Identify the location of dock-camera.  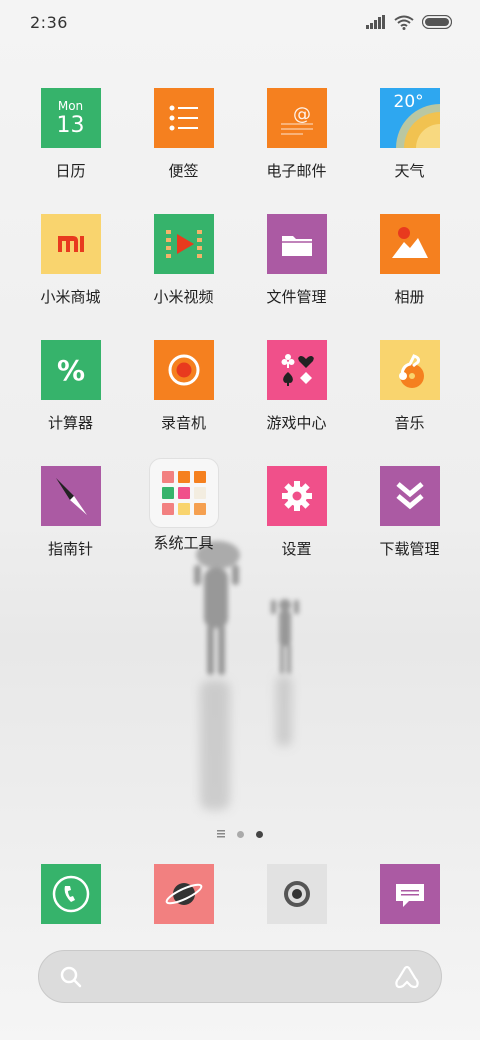
(296, 894).